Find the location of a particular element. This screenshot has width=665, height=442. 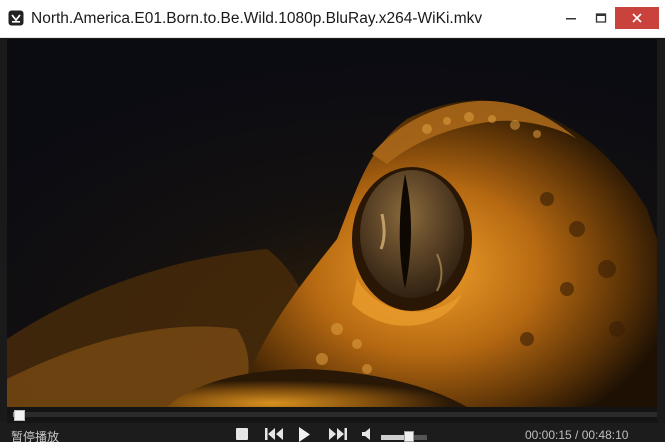

stop-icon is located at coordinates (242, 434).